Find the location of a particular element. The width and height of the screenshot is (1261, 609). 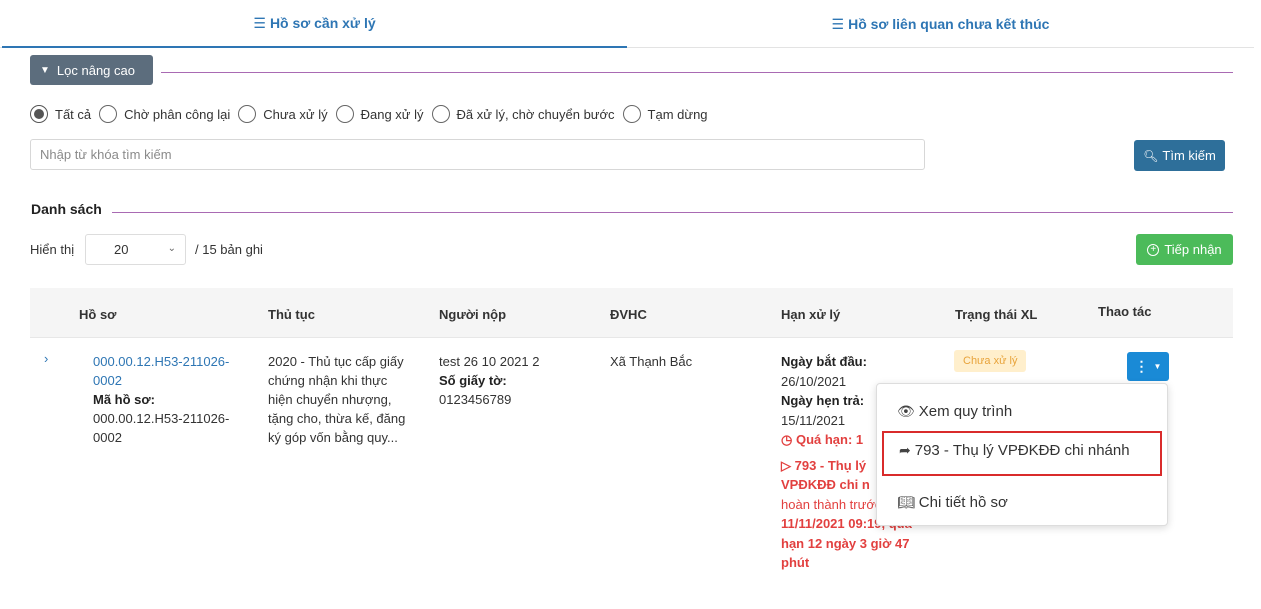

radio-label: Tạm dừng is located at coordinates (677, 114).